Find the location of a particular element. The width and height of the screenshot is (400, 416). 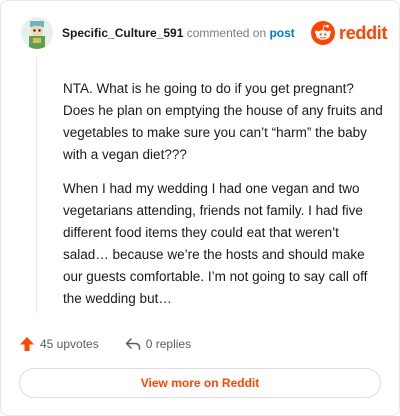

upvote-button: 45 upvotes is located at coordinates (59, 344).